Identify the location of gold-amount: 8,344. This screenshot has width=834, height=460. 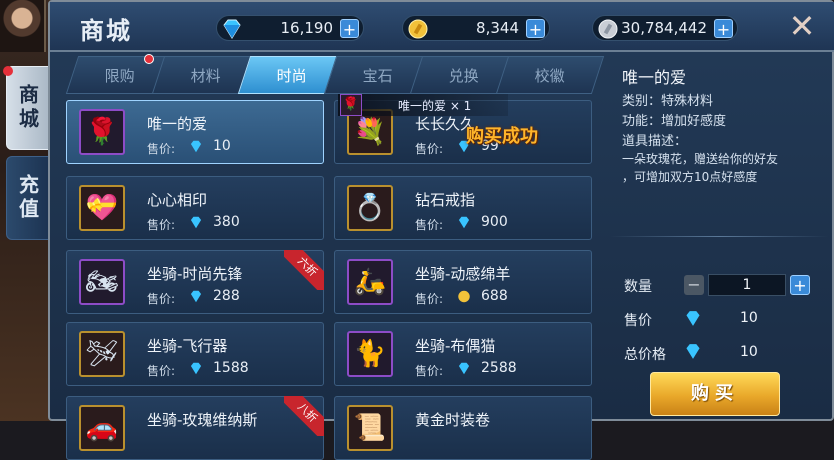
(497, 28).